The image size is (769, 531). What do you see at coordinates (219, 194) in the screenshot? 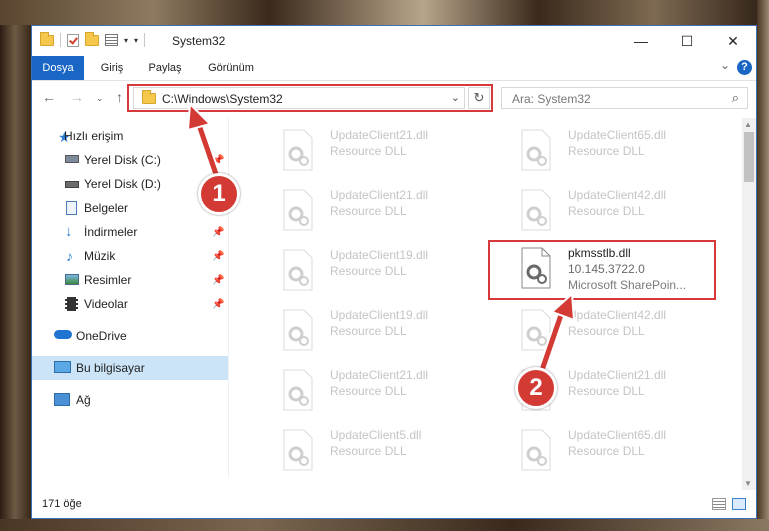
I see `step-badge-1: 1` at bounding box center [219, 194].